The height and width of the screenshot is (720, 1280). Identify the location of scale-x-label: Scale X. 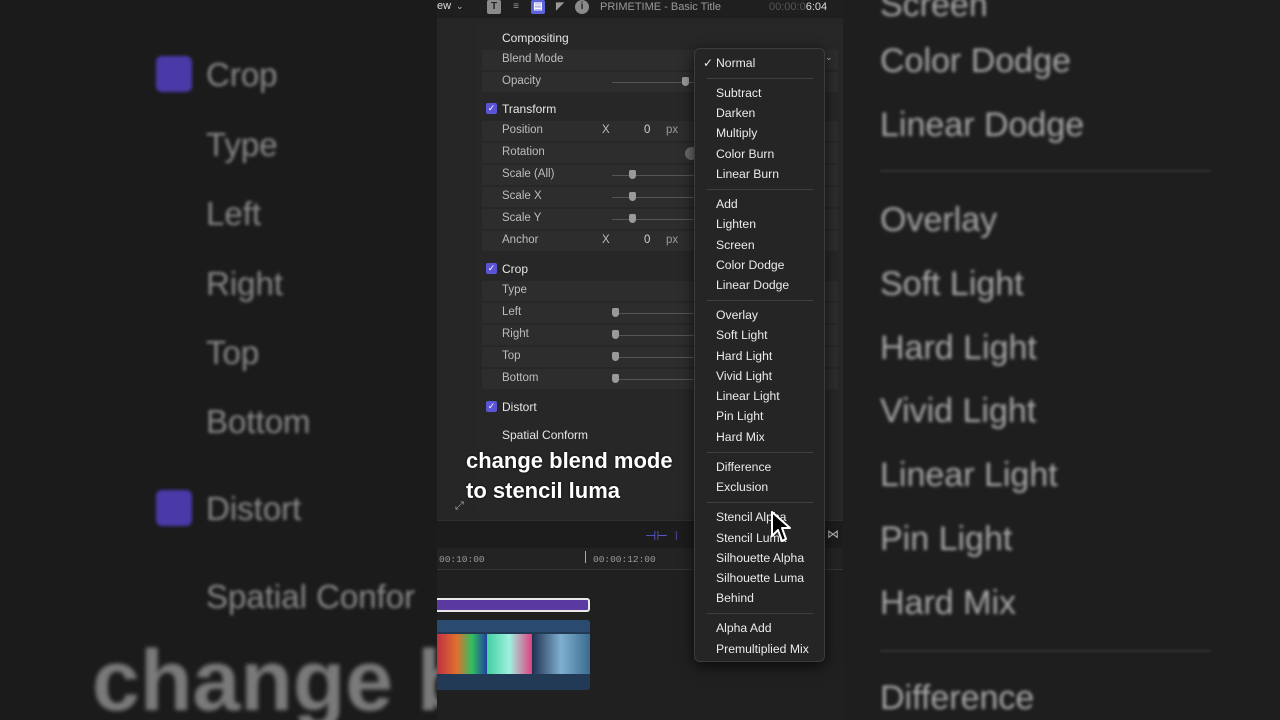
(522, 196).